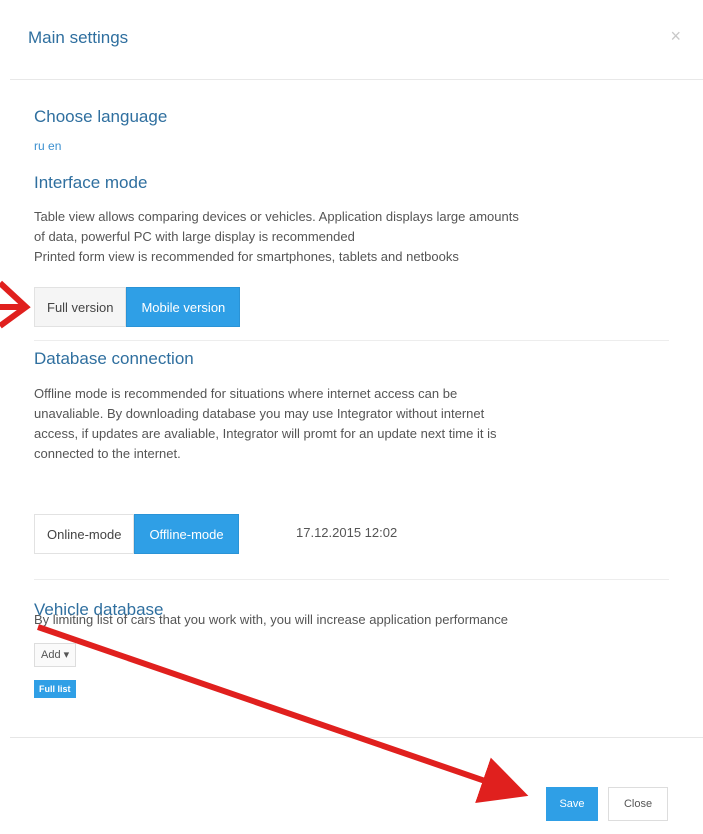  I want to click on language-link-en: en, so click(54, 146).